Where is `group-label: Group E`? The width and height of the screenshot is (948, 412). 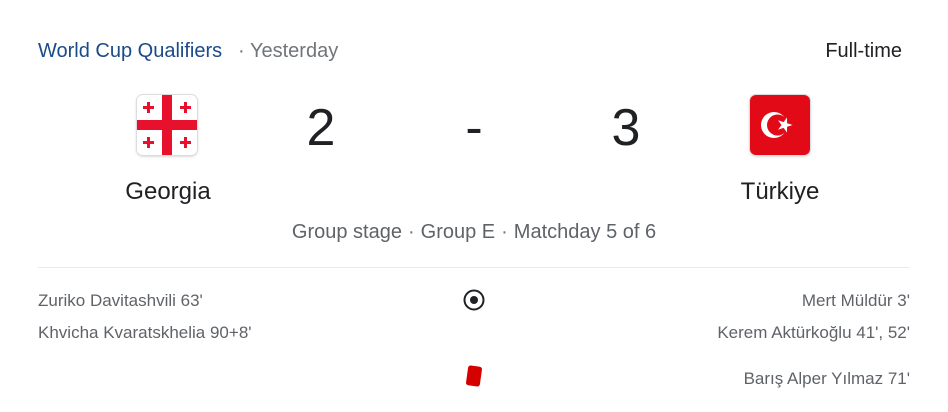 group-label: Group E is located at coordinates (458, 232).